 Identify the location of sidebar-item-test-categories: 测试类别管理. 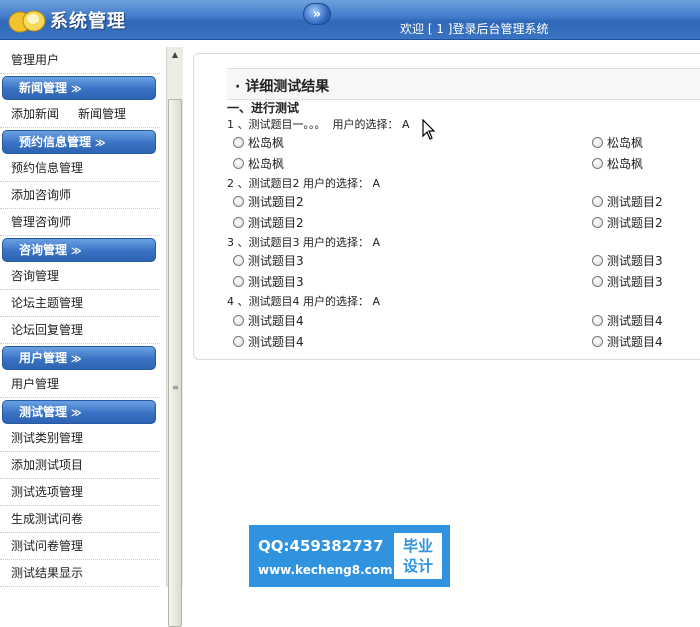
(80, 438).